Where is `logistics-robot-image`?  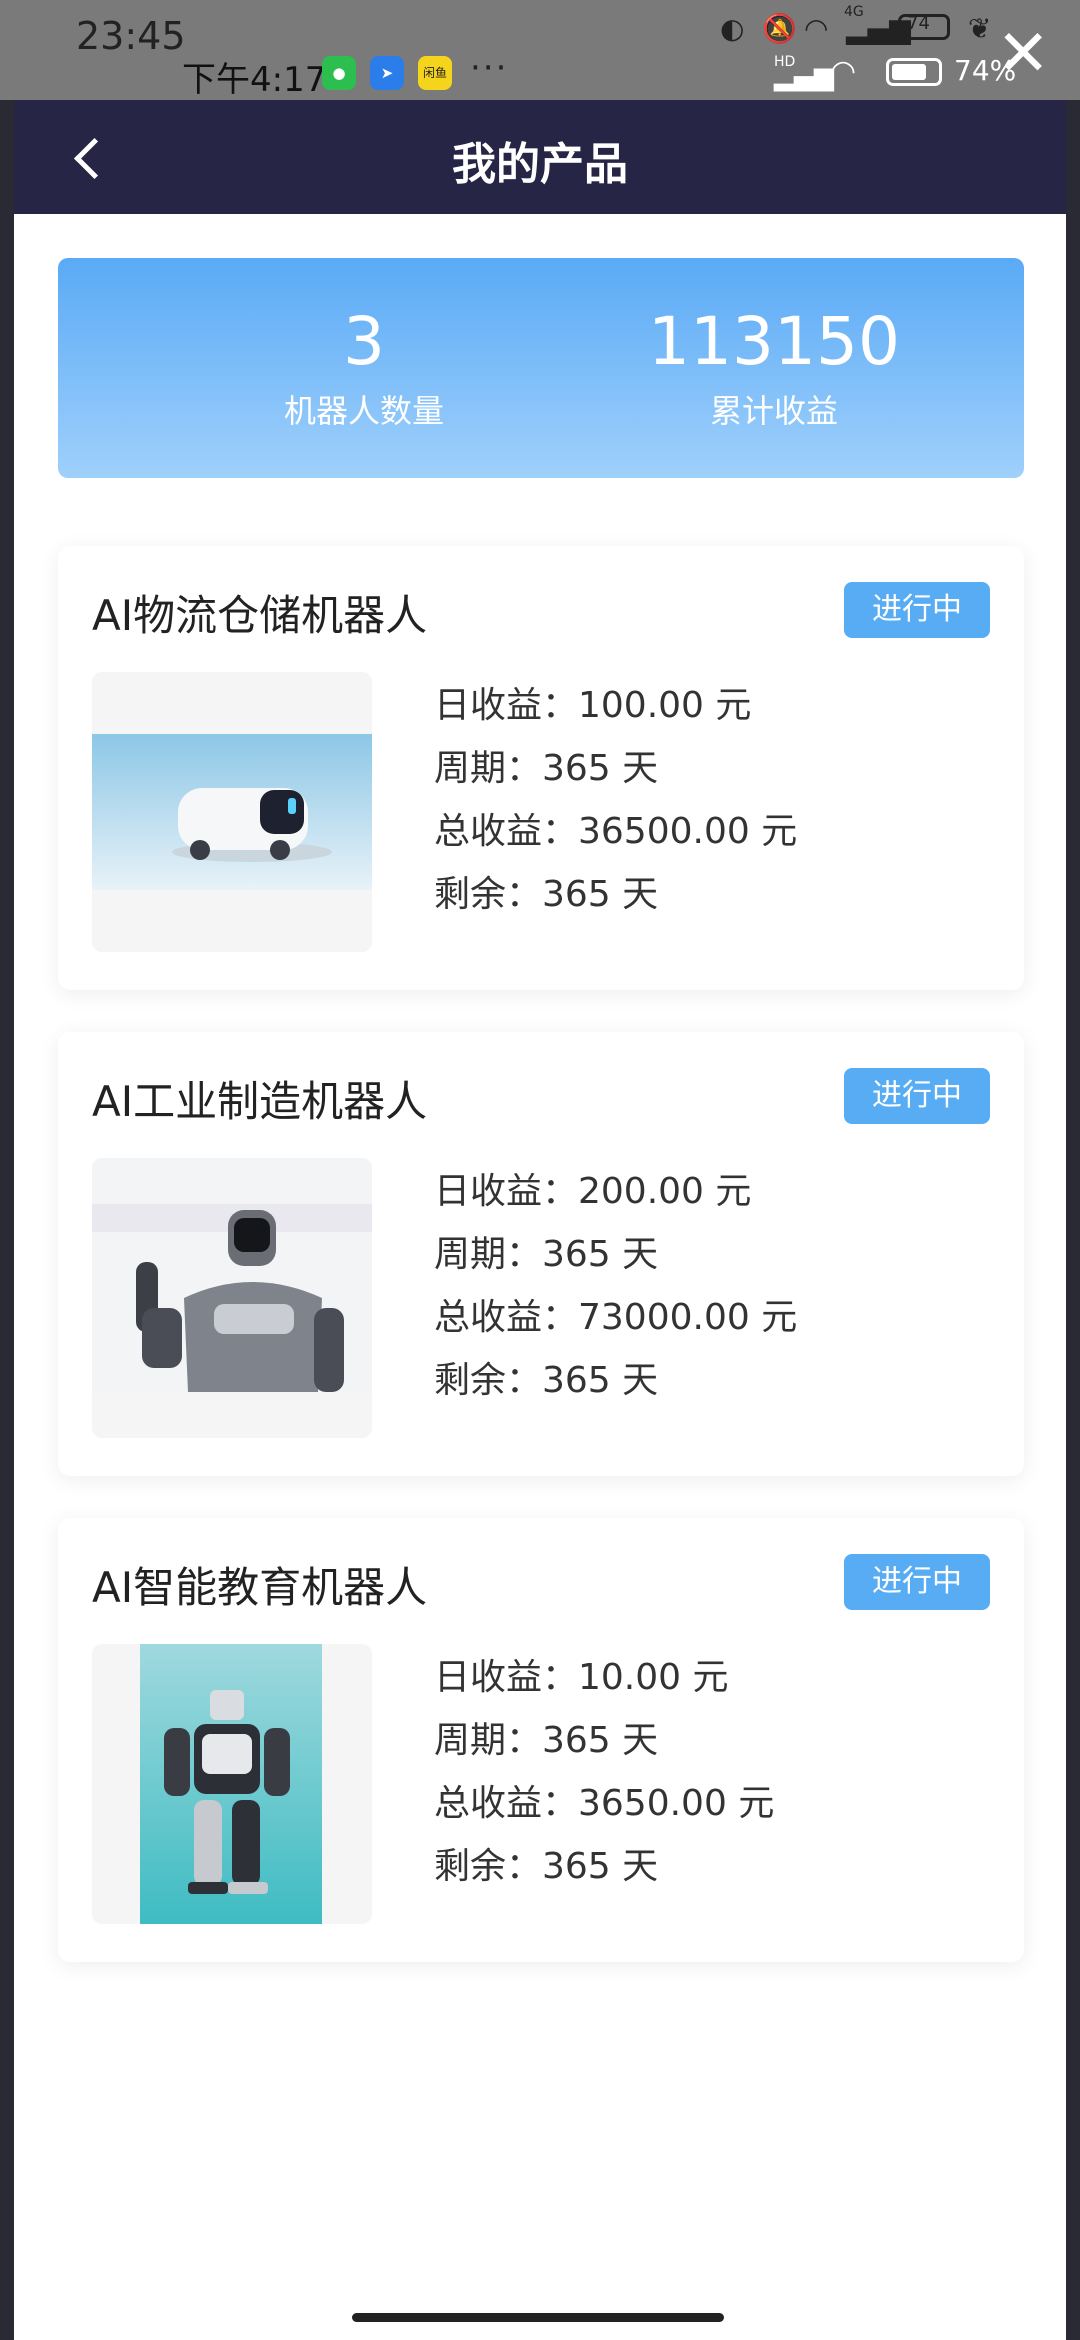 logistics-robot-image is located at coordinates (232, 812).